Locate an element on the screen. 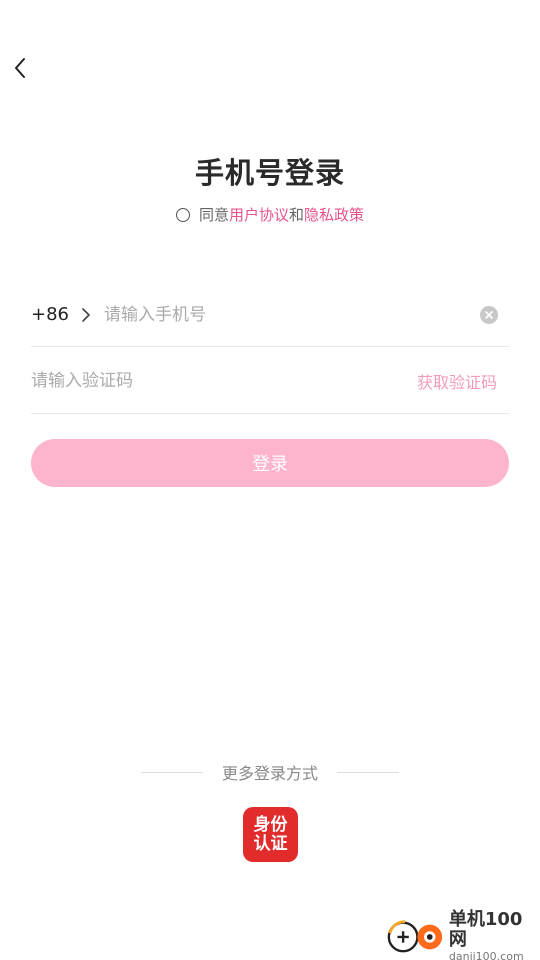 This screenshot has width=540, height=960. agreement-radio is located at coordinates (182, 214).